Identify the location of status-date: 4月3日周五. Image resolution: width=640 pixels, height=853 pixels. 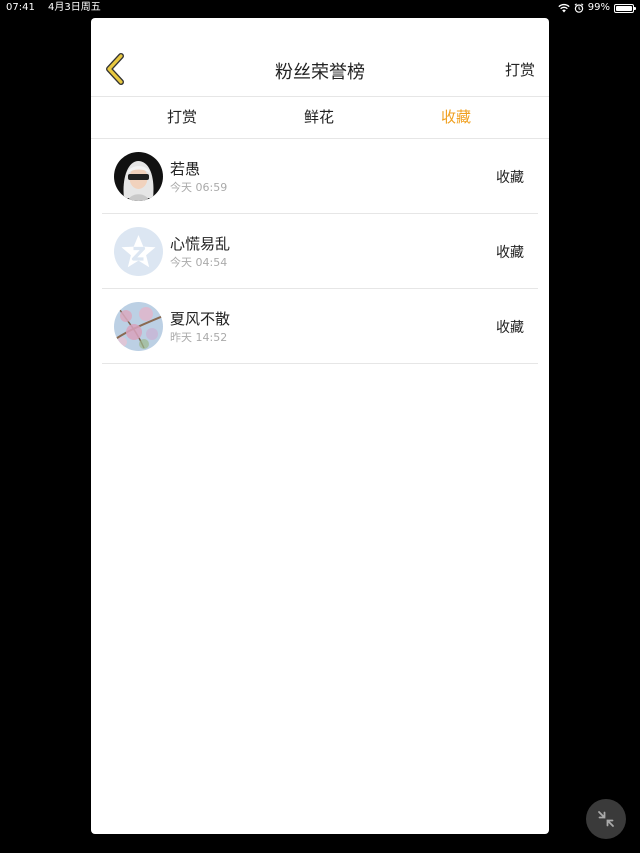
(74, 7).